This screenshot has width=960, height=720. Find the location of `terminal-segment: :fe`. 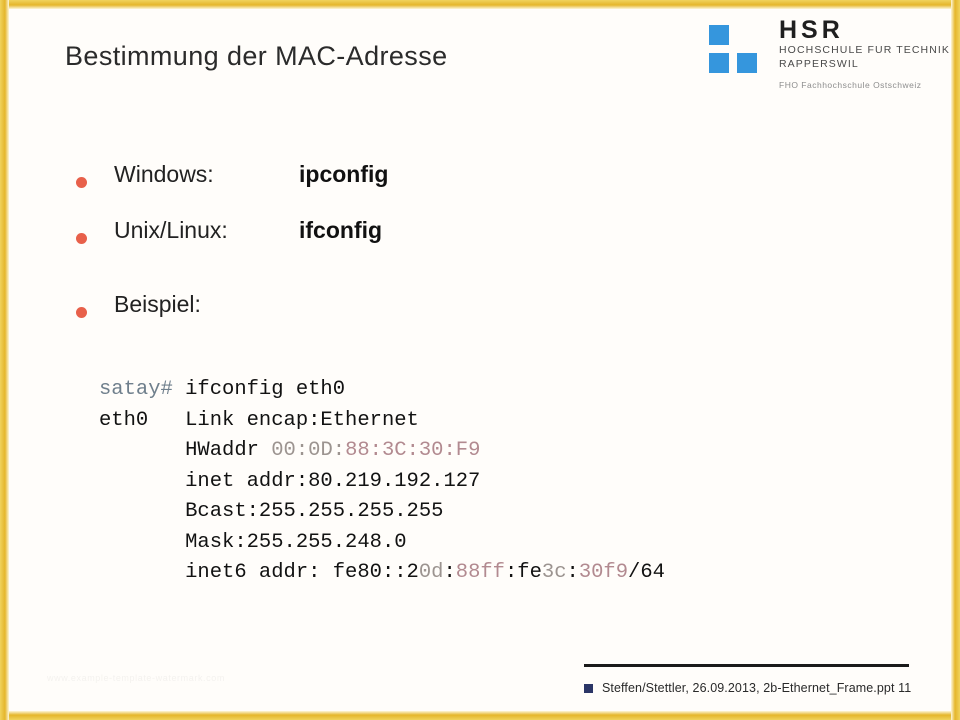

terminal-segment: :fe is located at coordinates (523, 572).